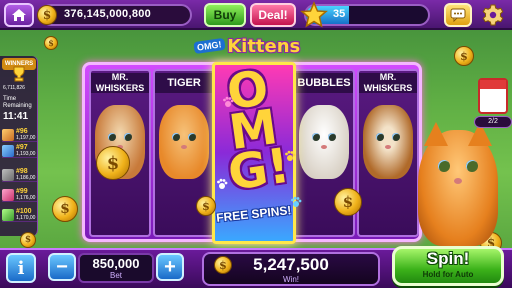 The width and height of the screenshot is (512, 288). I want to click on logo-omg: OMG!, so click(209, 46).